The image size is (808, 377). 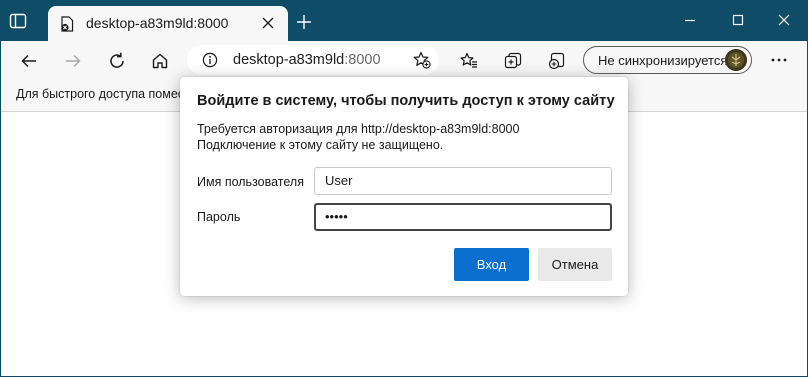 I want to click on username-input: User, so click(x=463, y=181).